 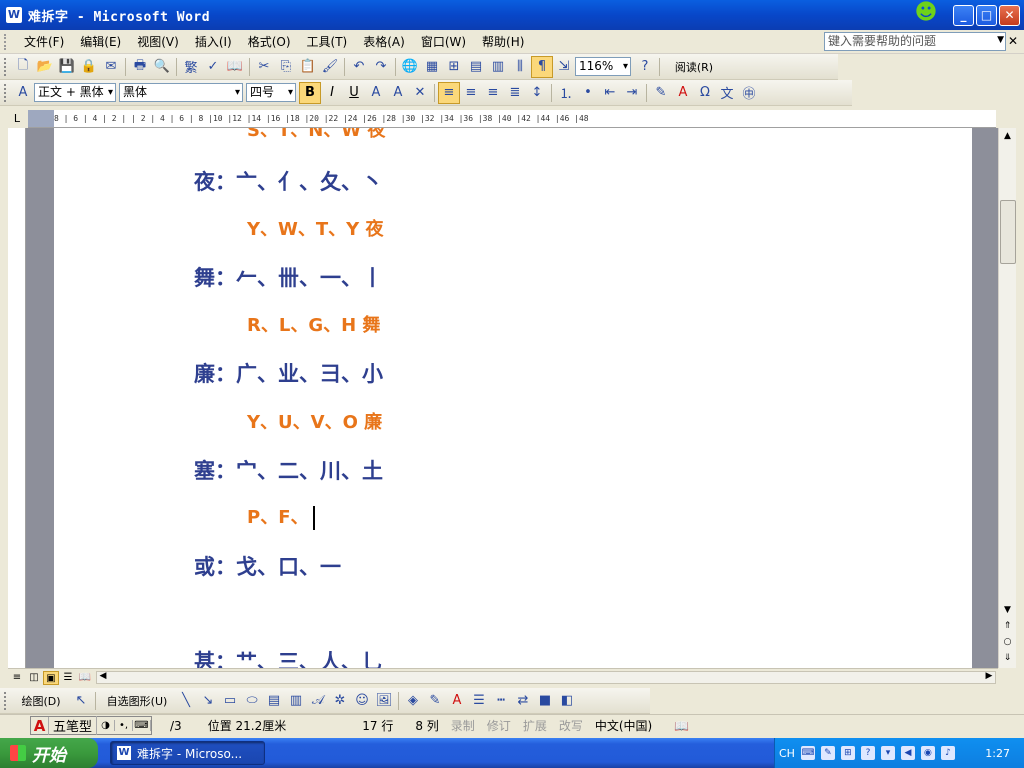 I want to click on vertical-ruler, so click(x=17, y=398).